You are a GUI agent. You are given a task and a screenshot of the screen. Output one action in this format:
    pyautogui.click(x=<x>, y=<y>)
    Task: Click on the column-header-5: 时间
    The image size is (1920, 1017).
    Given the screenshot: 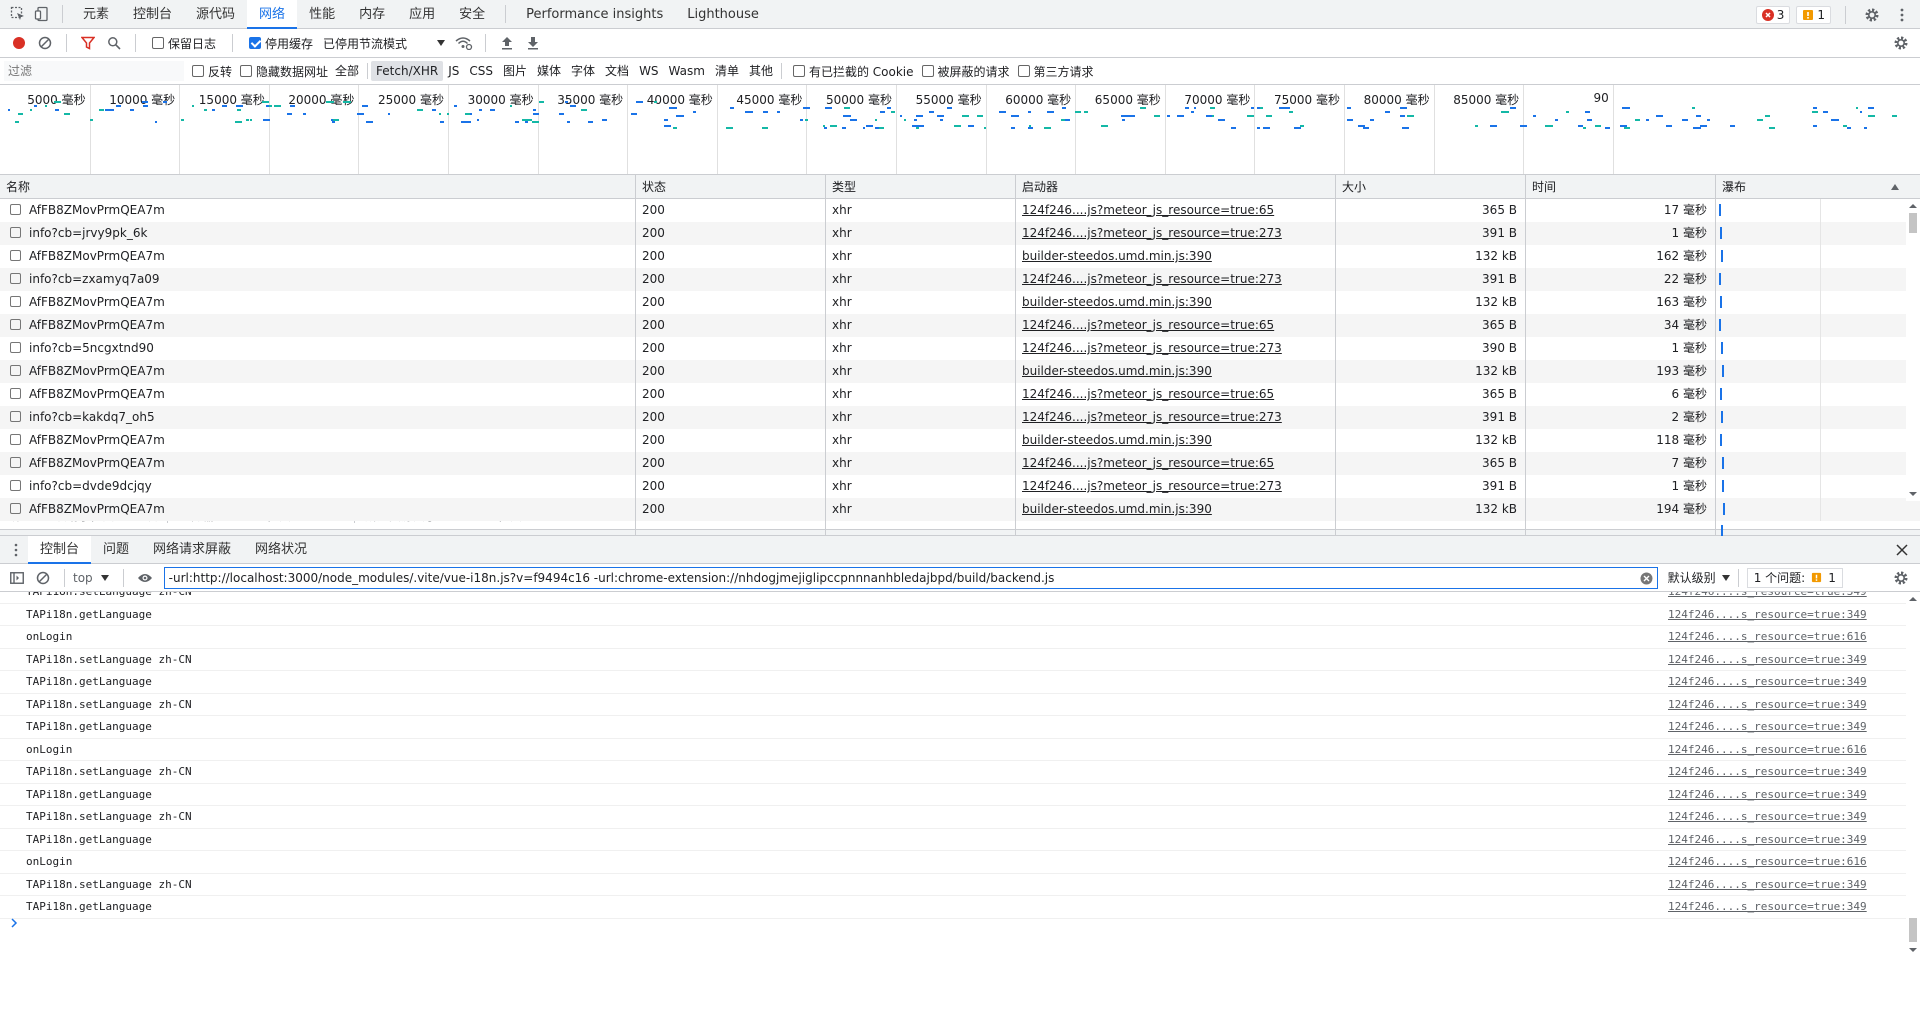 What is the action you would take?
    pyautogui.click(x=1621, y=187)
    